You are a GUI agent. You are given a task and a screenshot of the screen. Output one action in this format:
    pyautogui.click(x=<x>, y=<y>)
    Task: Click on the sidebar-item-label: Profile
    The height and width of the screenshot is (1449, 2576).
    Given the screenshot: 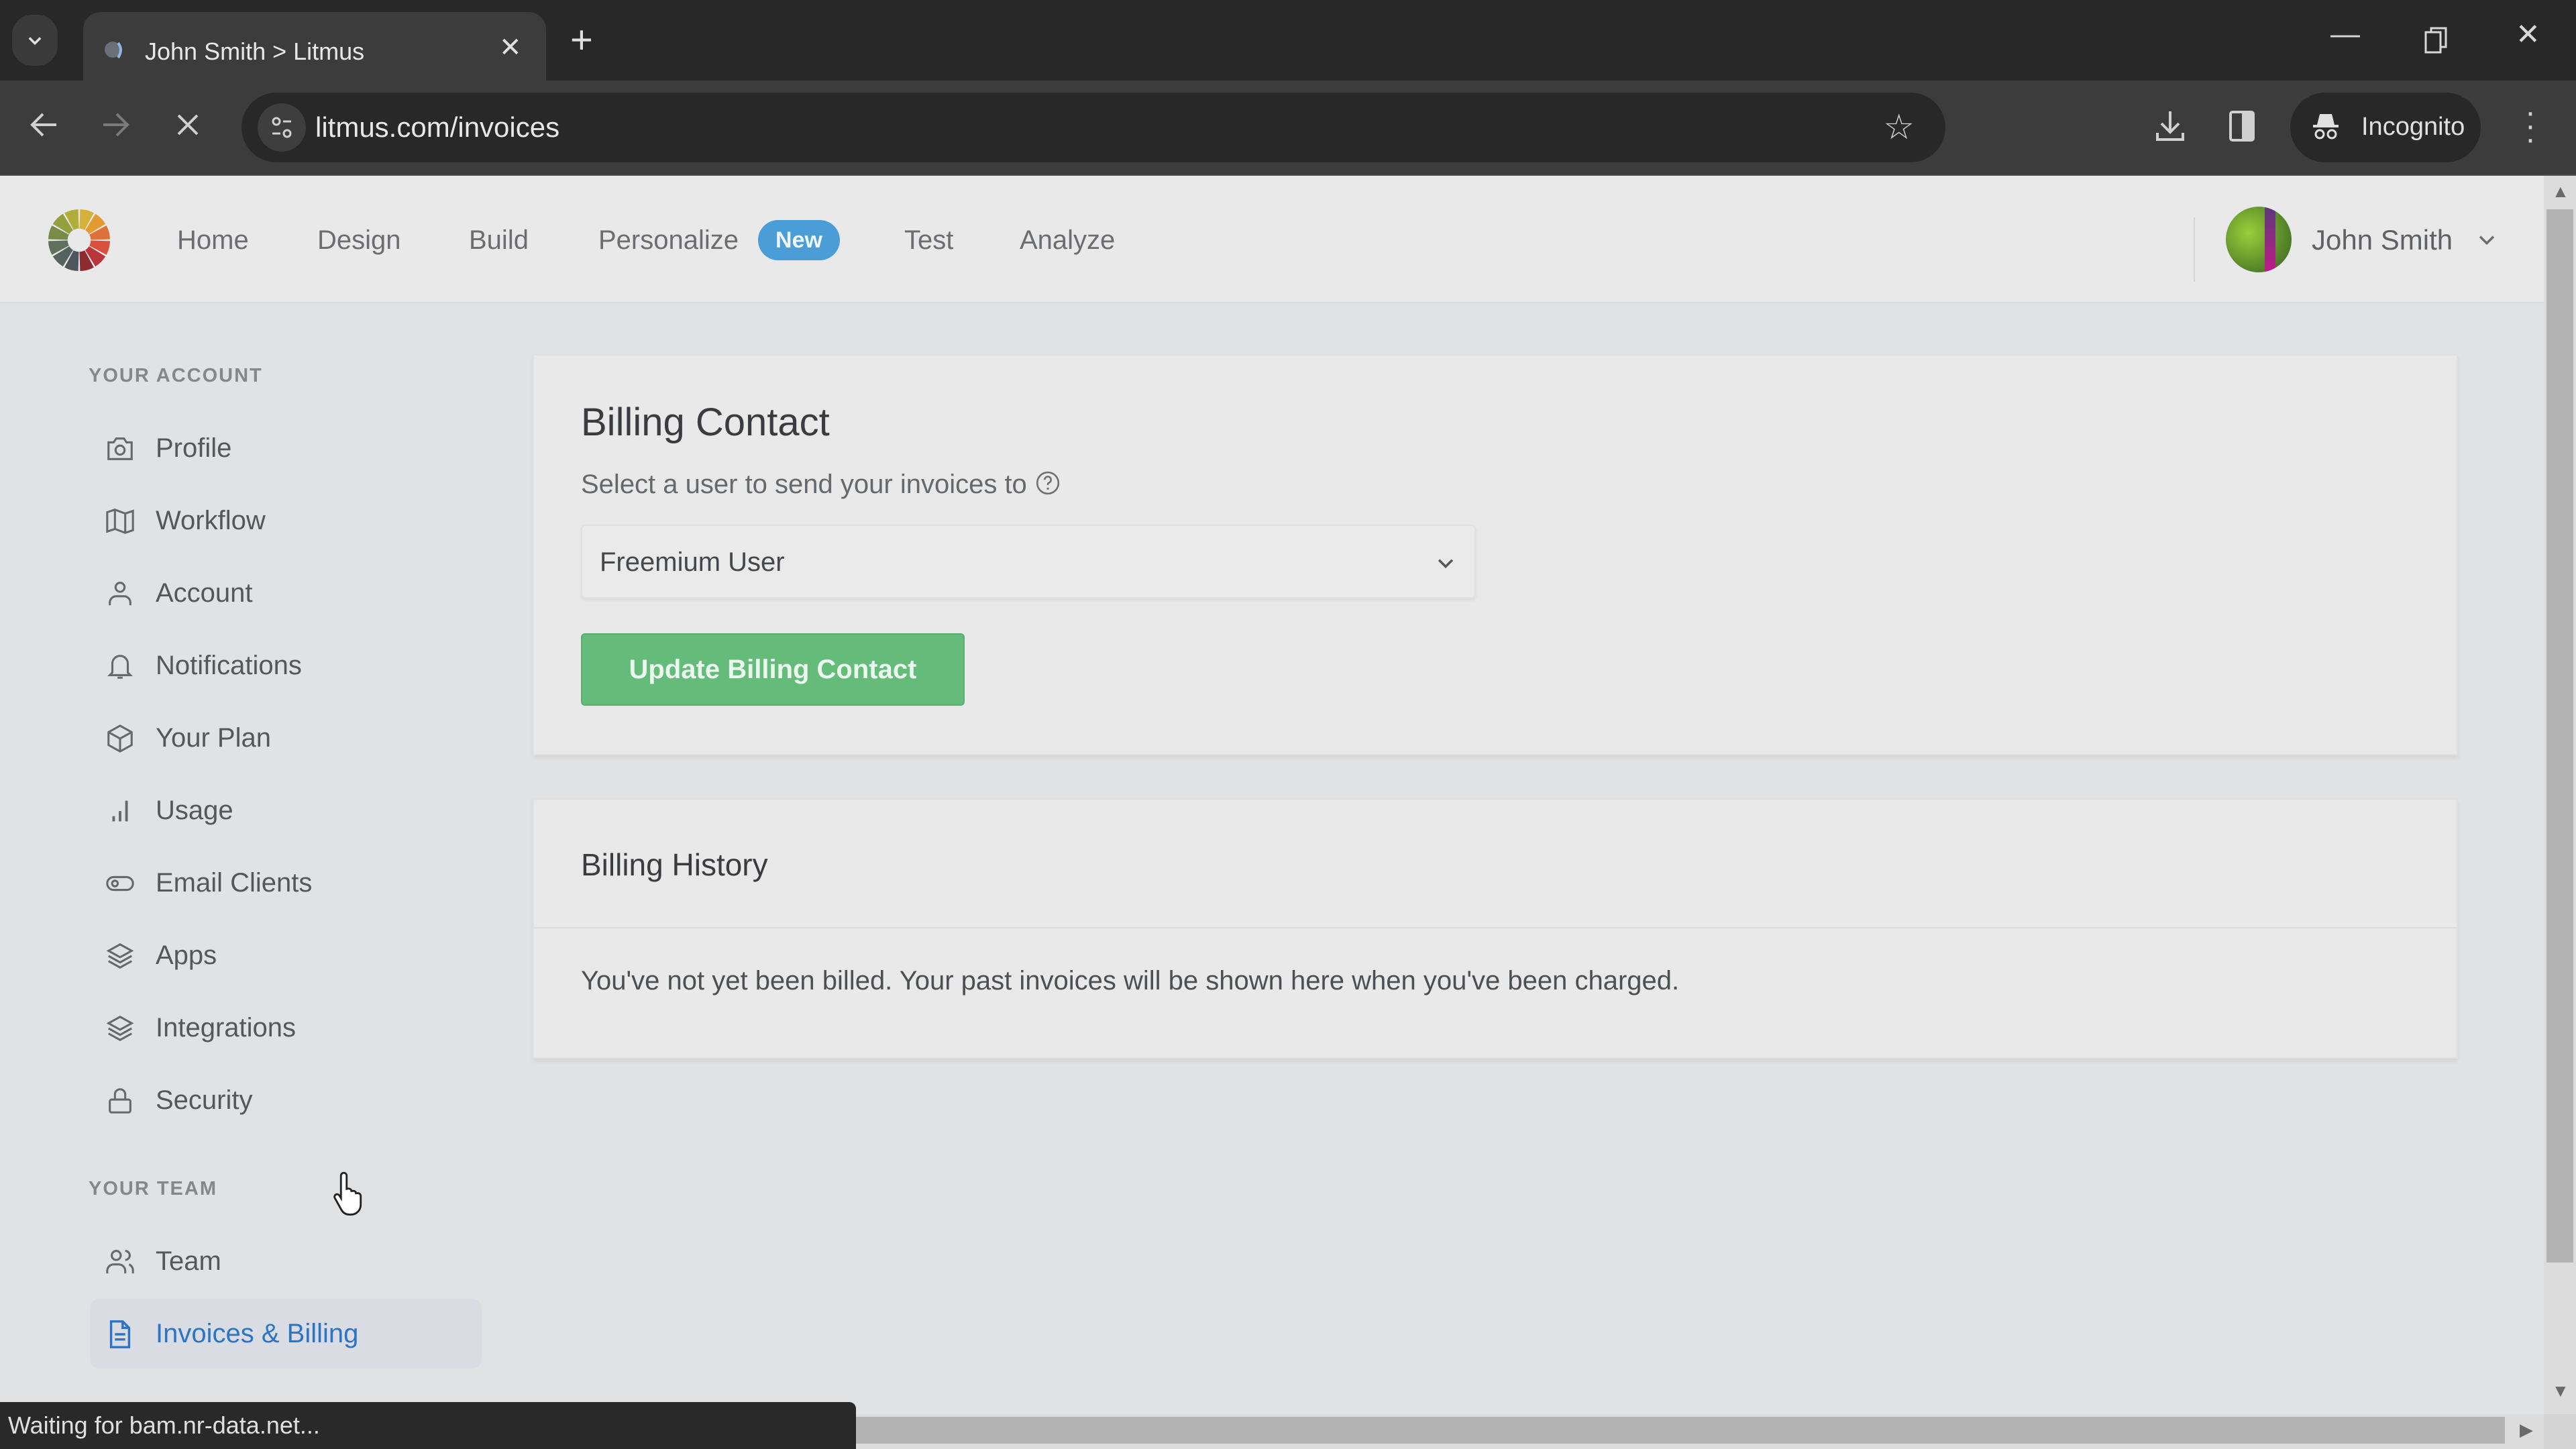 What is the action you would take?
    pyautogui.click(x=194, y=448)
    